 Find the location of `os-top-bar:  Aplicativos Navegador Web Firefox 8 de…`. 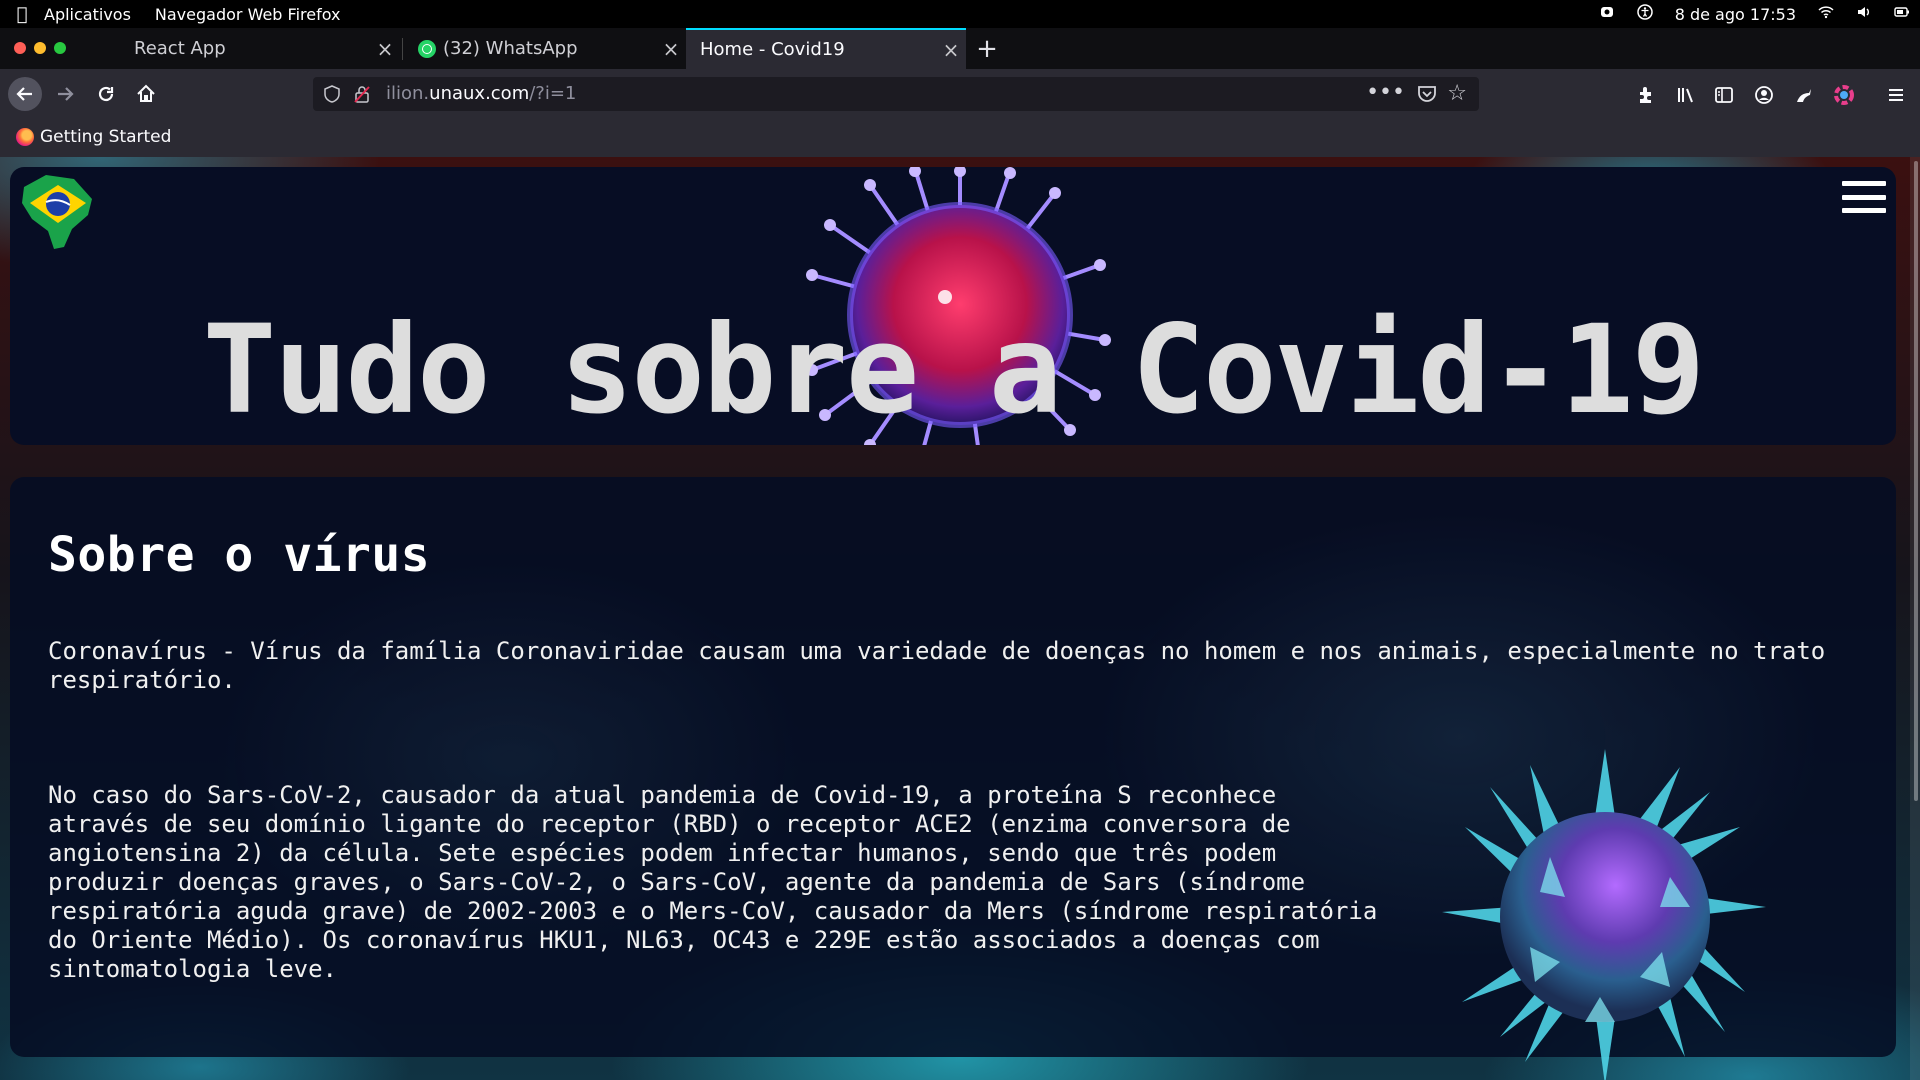

os-top-bar:  Aplicativos Navegador Web Firefox 8 de… is located at coordinates (960, 14).